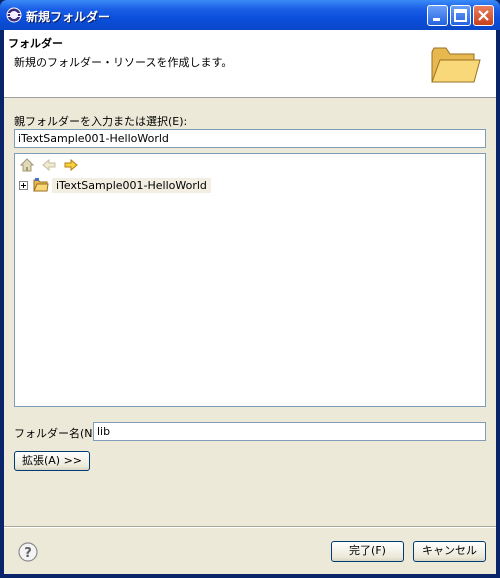 The image size is (500, 578). What do you see at coordinates (35, 43) in the screenshot?
I see `wizard-title: フォルダー` at bounding box center [35, 43].